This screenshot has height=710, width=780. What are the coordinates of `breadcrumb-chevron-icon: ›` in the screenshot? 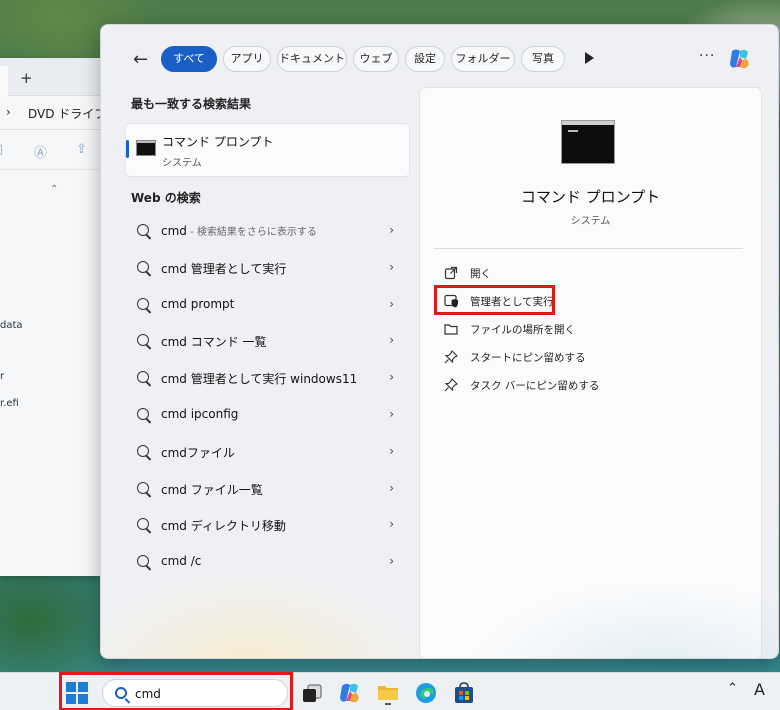 It's located at (8, 112).